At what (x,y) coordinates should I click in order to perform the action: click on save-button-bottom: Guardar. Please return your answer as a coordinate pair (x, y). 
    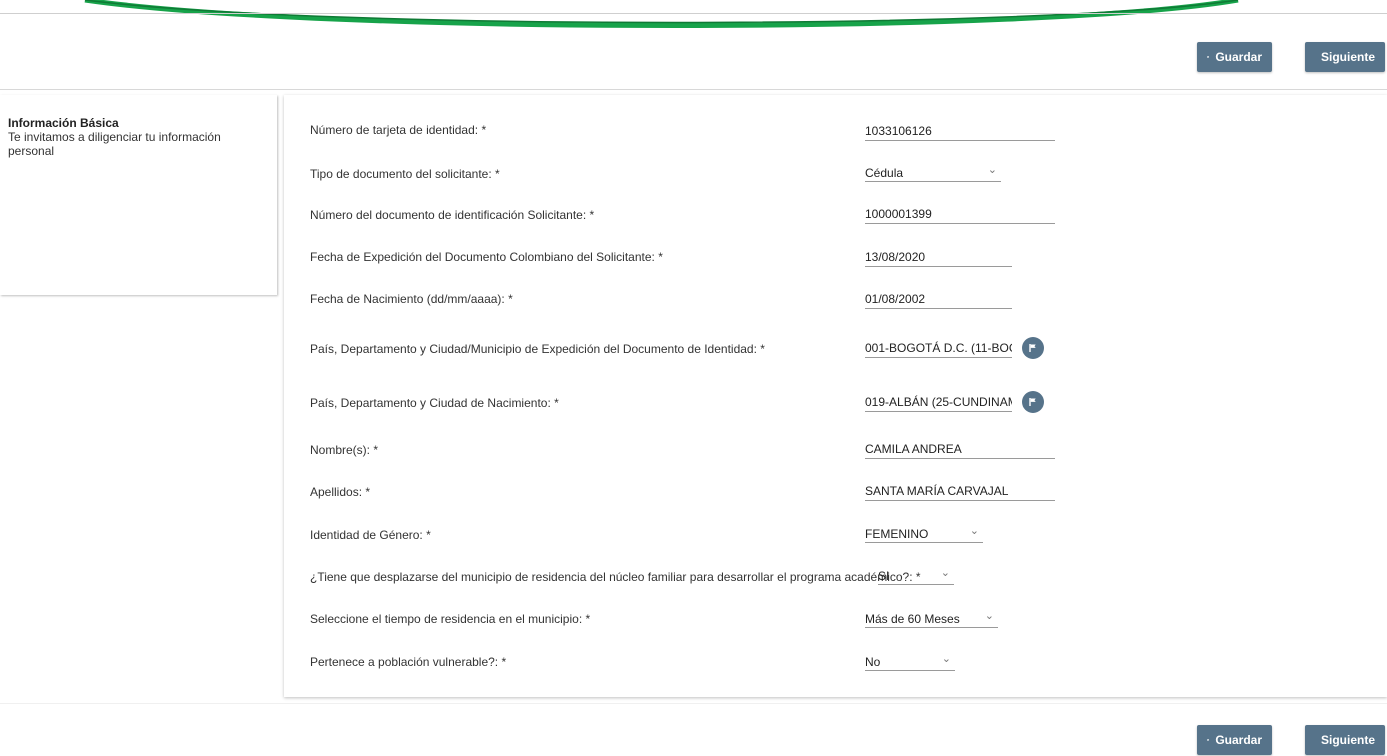
    Looking at the image, I should click on (1234, 740).